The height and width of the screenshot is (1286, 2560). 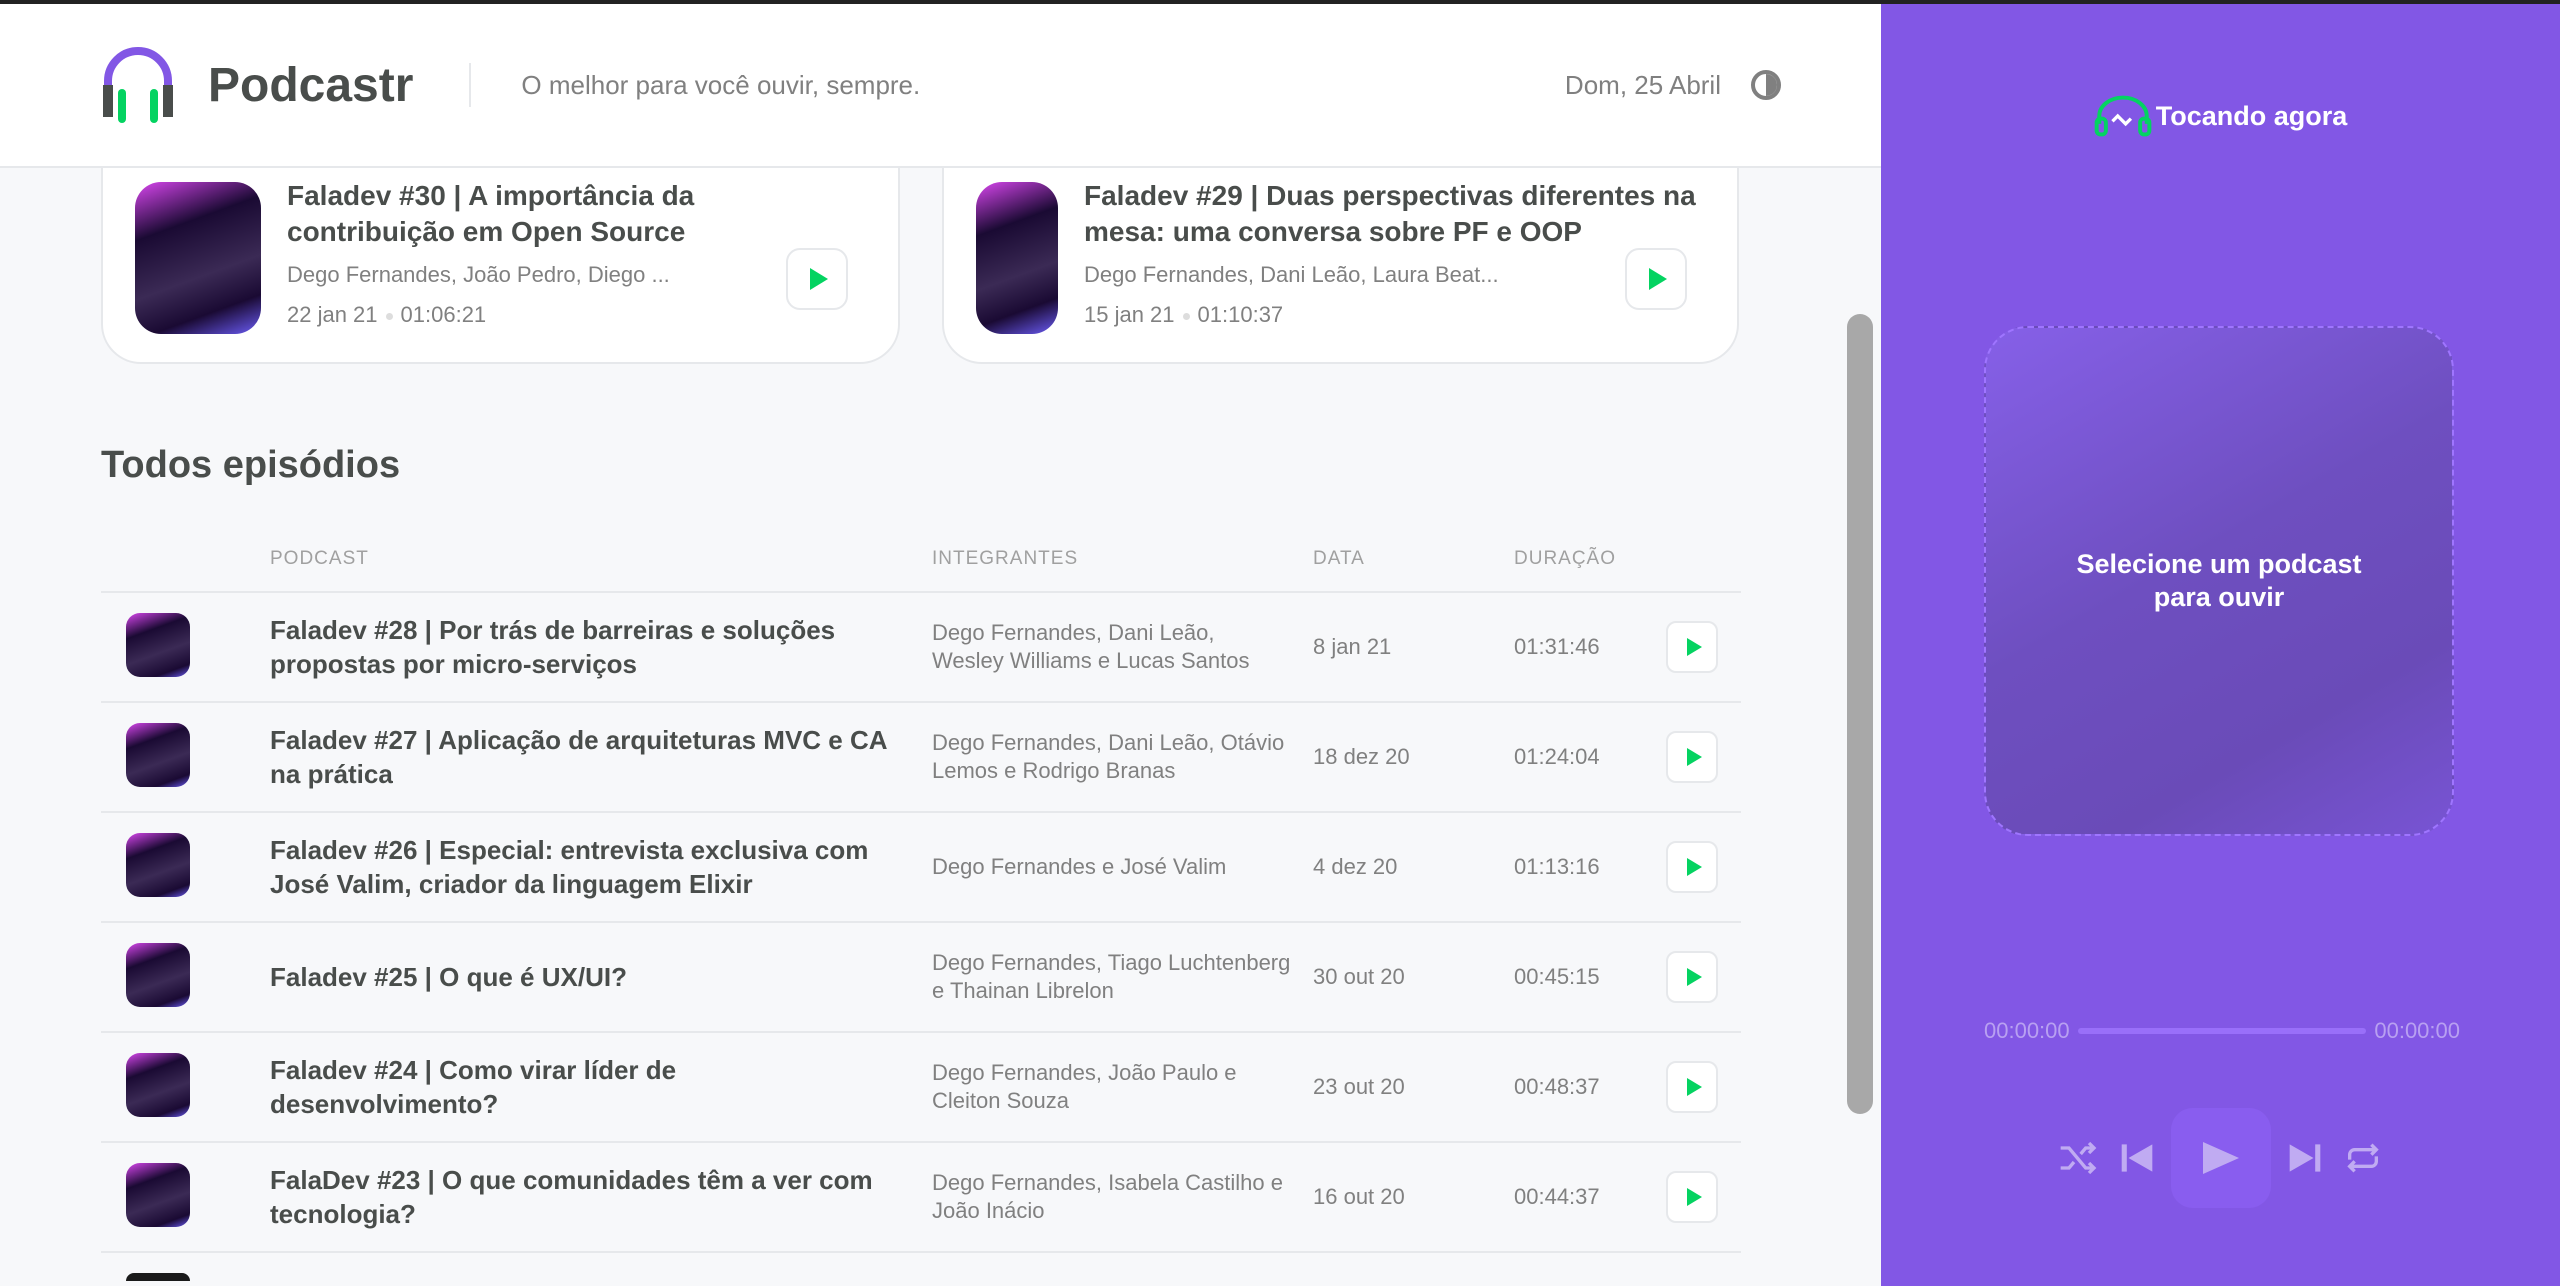 I want to click on repeat-icon, so click(x=2362, y=1158).